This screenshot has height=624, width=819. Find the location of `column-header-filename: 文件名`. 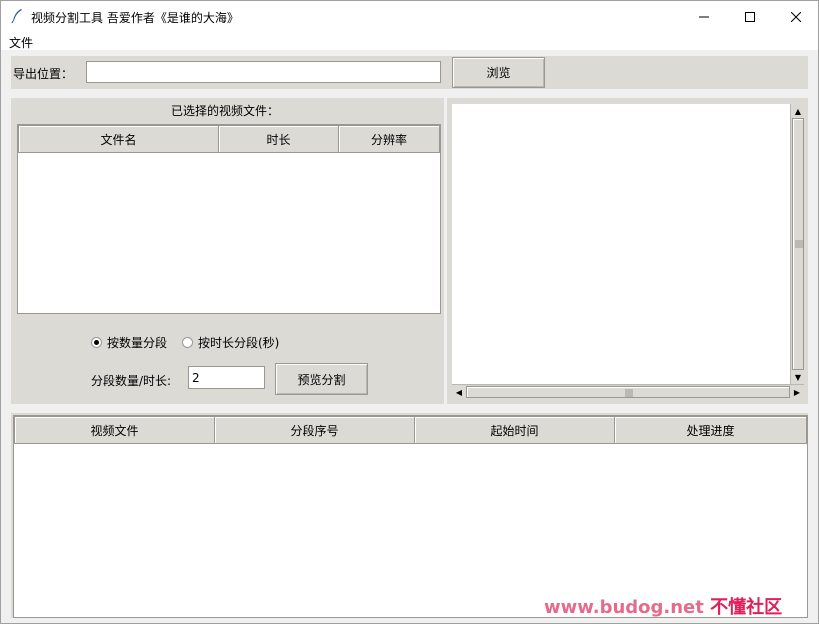

column-header-filename: 文件名 is located at coordinates (118, 139).